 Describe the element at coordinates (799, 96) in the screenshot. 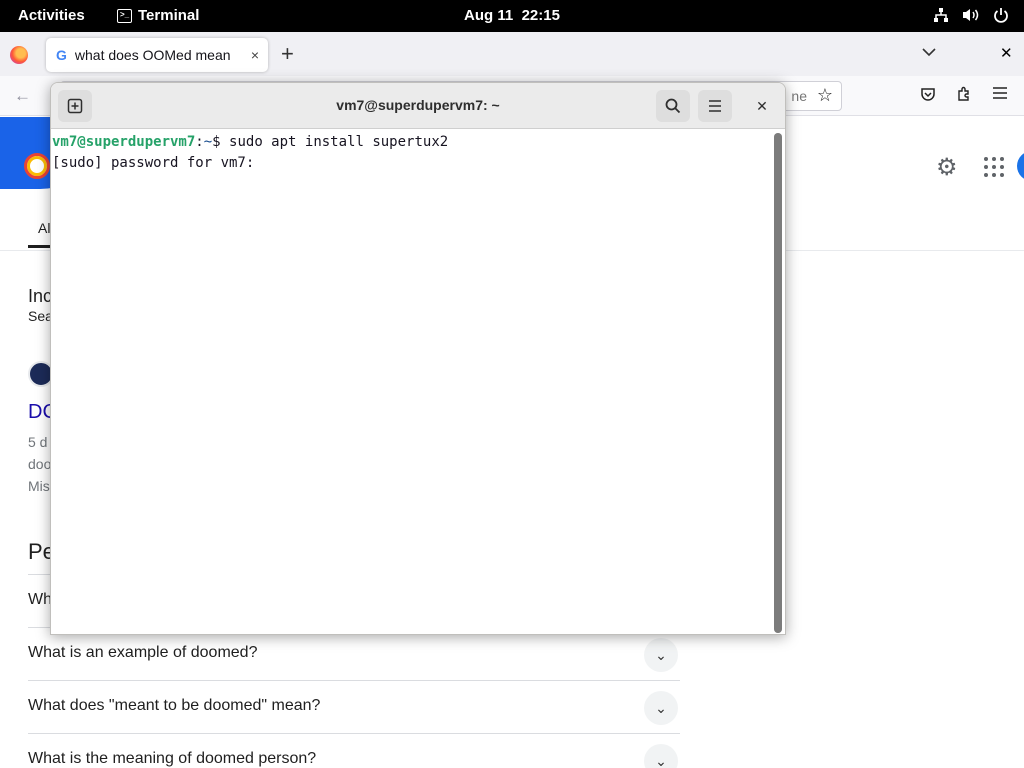

I see `address-bar-text: ne` at that location.